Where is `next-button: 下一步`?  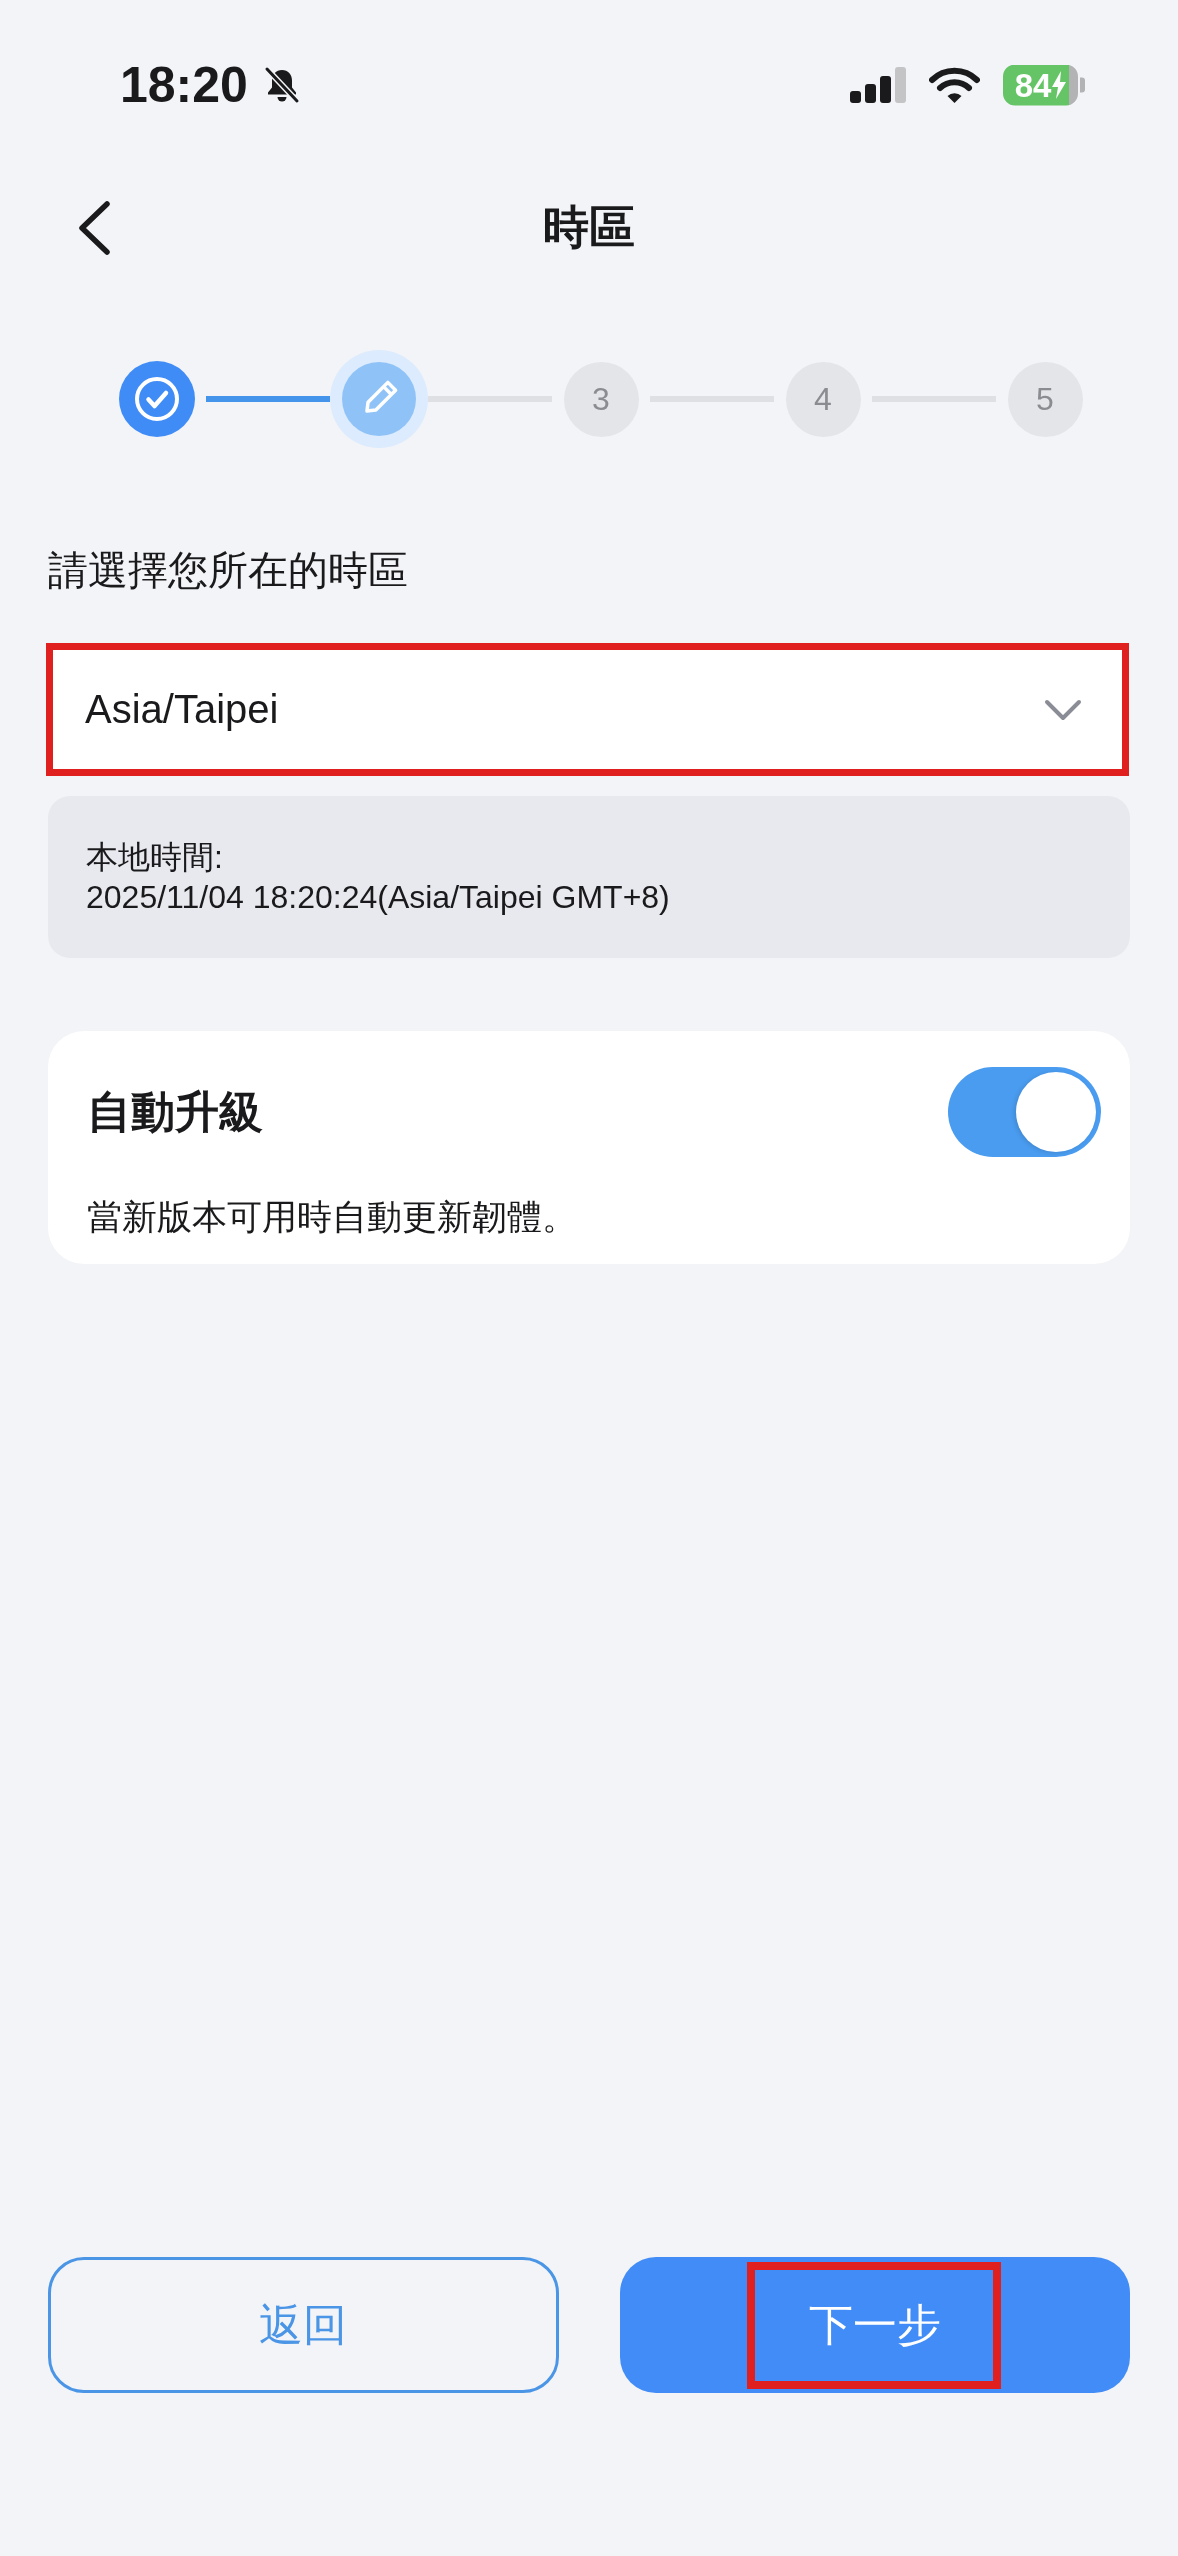 next-button: 下一步 is located at coordinates (874, 2325).